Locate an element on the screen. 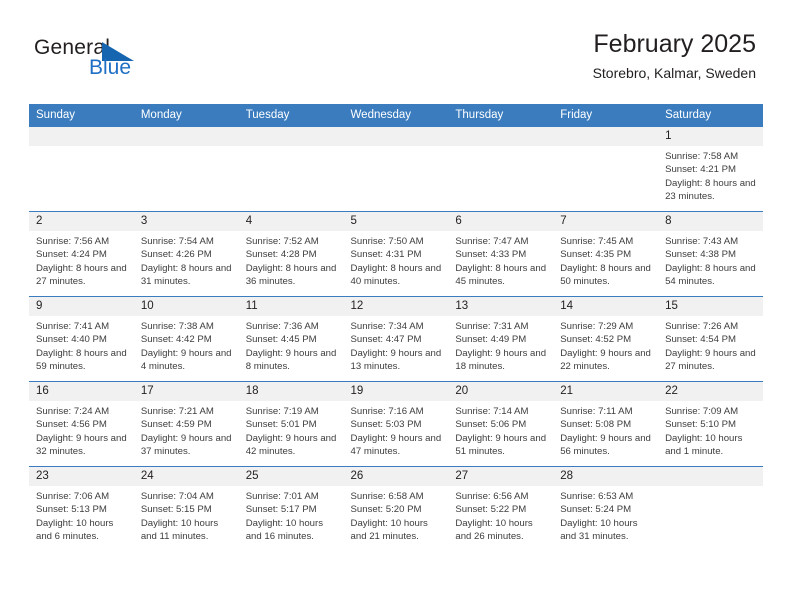 The image size is (792, 612). sunset-text: Sunset: 4:52 PM is located at coordinates (596, 340).